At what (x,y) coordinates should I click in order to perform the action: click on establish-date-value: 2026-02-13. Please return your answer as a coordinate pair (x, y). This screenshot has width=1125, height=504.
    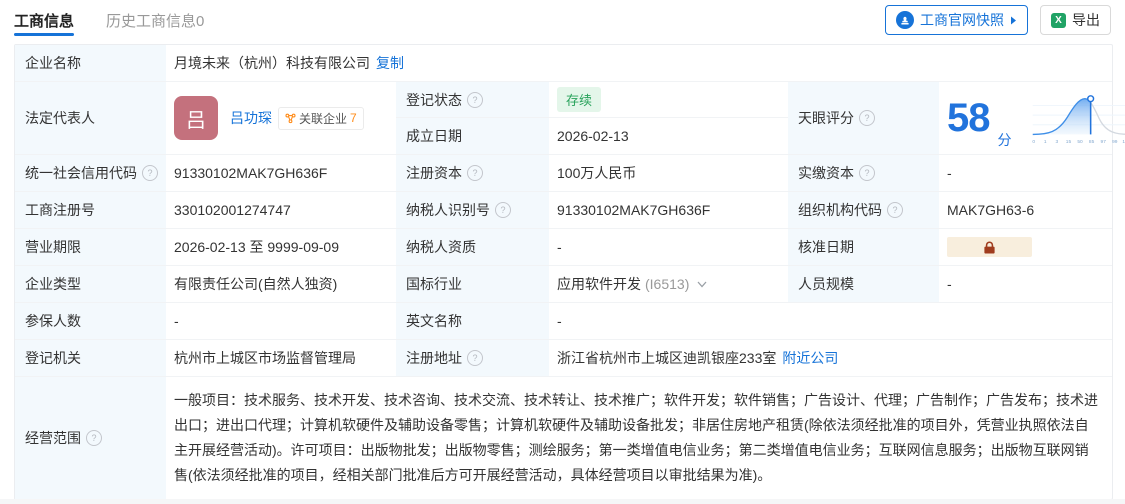
    Looking at the image, I should click on (593, 136).